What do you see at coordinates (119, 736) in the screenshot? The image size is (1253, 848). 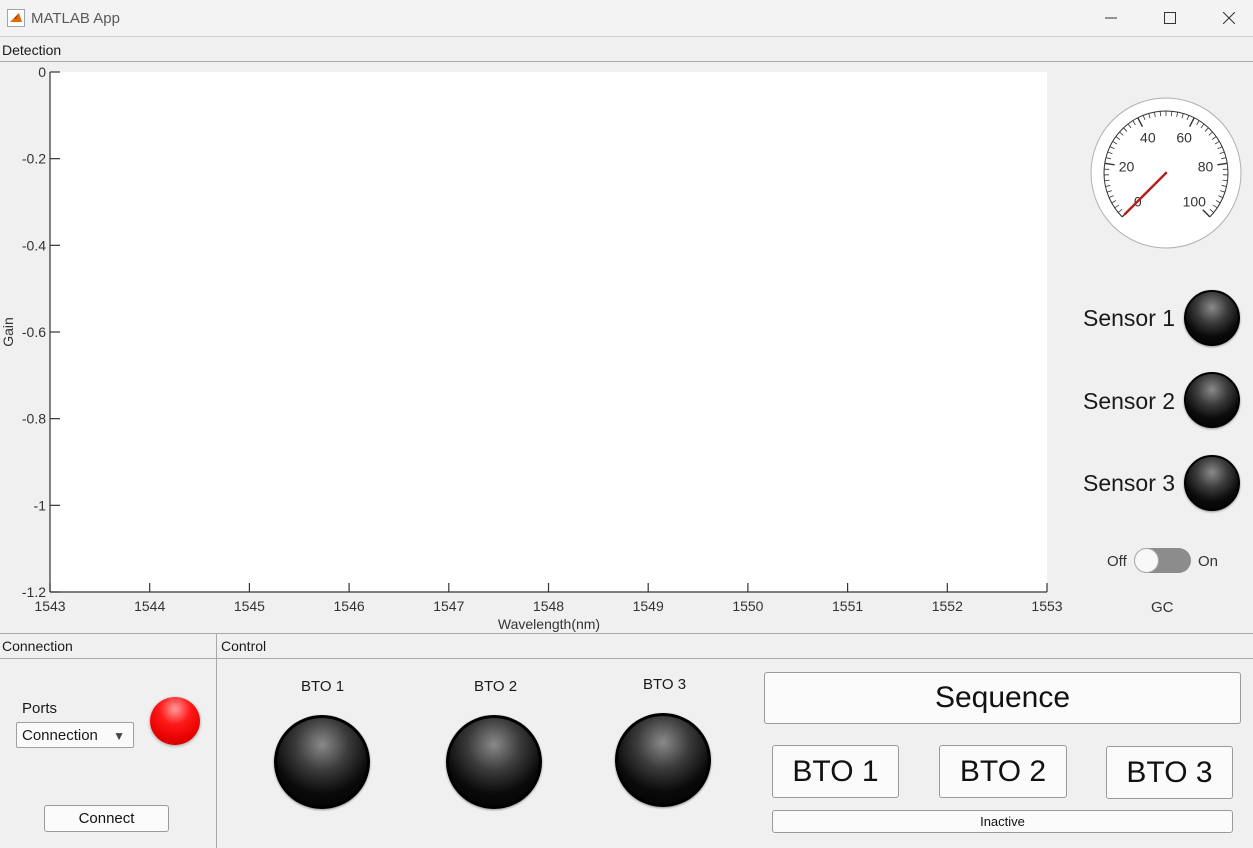 I see `dropdown-arrow-icon: ▼` at bounding box center [119, 736].